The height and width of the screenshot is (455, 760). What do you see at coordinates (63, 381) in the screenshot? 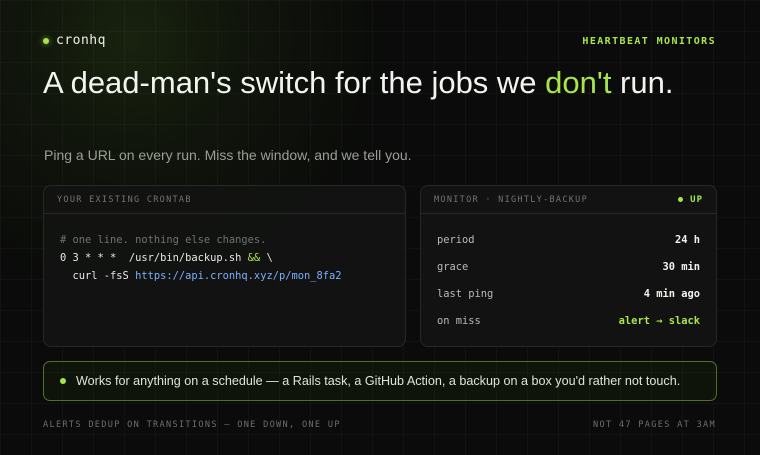
I see `banner-dot-icon` at bounding box center [63, 381].